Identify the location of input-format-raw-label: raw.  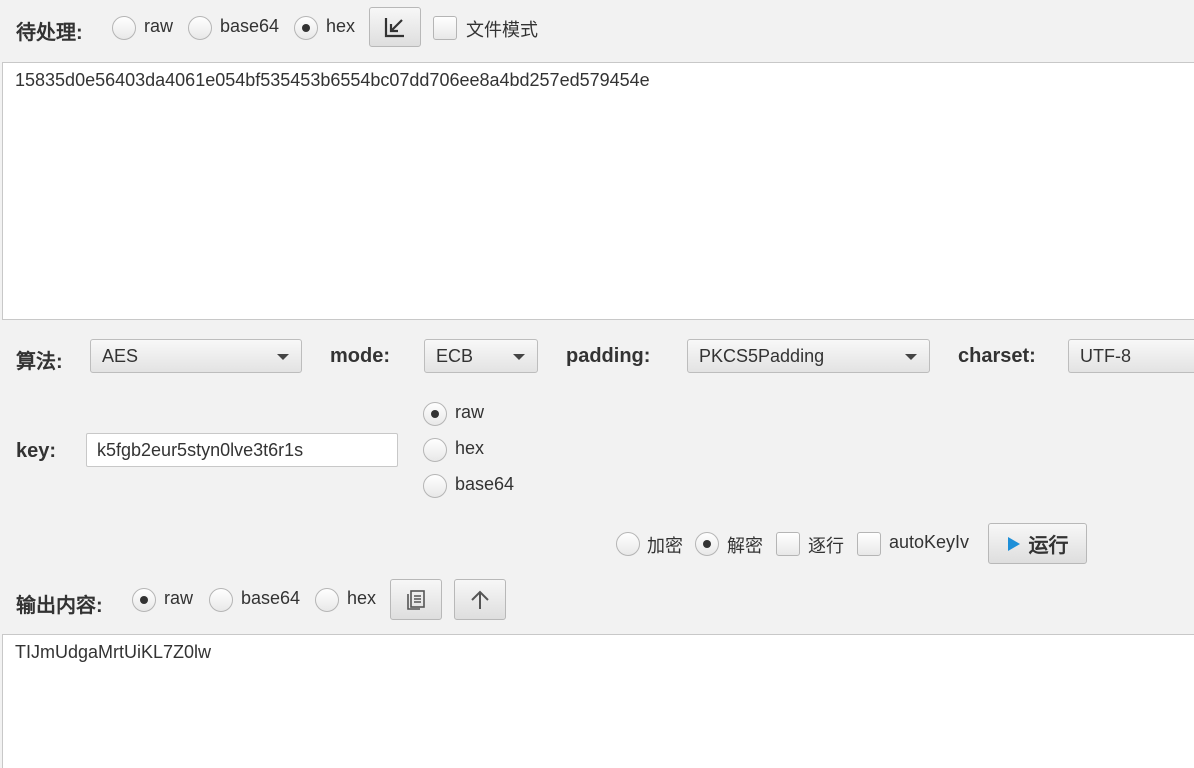
(158, 26).